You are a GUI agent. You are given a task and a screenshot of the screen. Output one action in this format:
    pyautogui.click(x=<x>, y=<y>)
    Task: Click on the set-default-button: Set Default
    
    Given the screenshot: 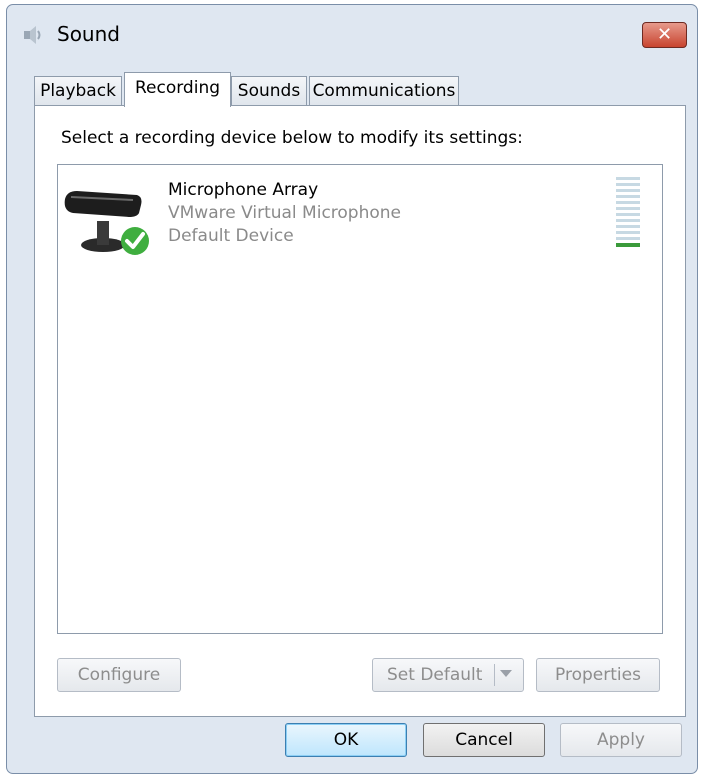 What is the action you would take?
    pyautogui.click(x=448, y=675)
    